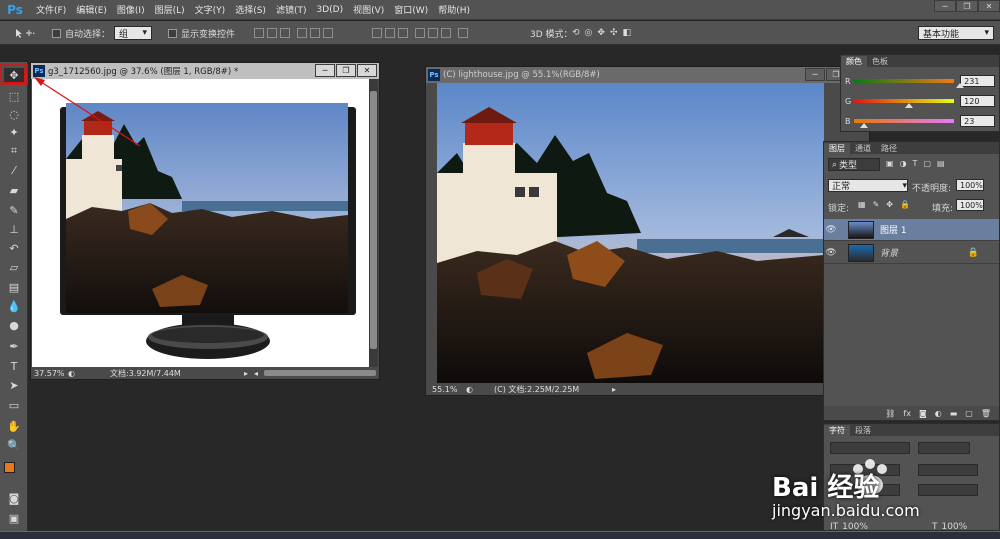 Image resolution: width=1000 pixels, height=539 pixels. I want to click on menu-edit: 编辑(E), so click(91, 9).